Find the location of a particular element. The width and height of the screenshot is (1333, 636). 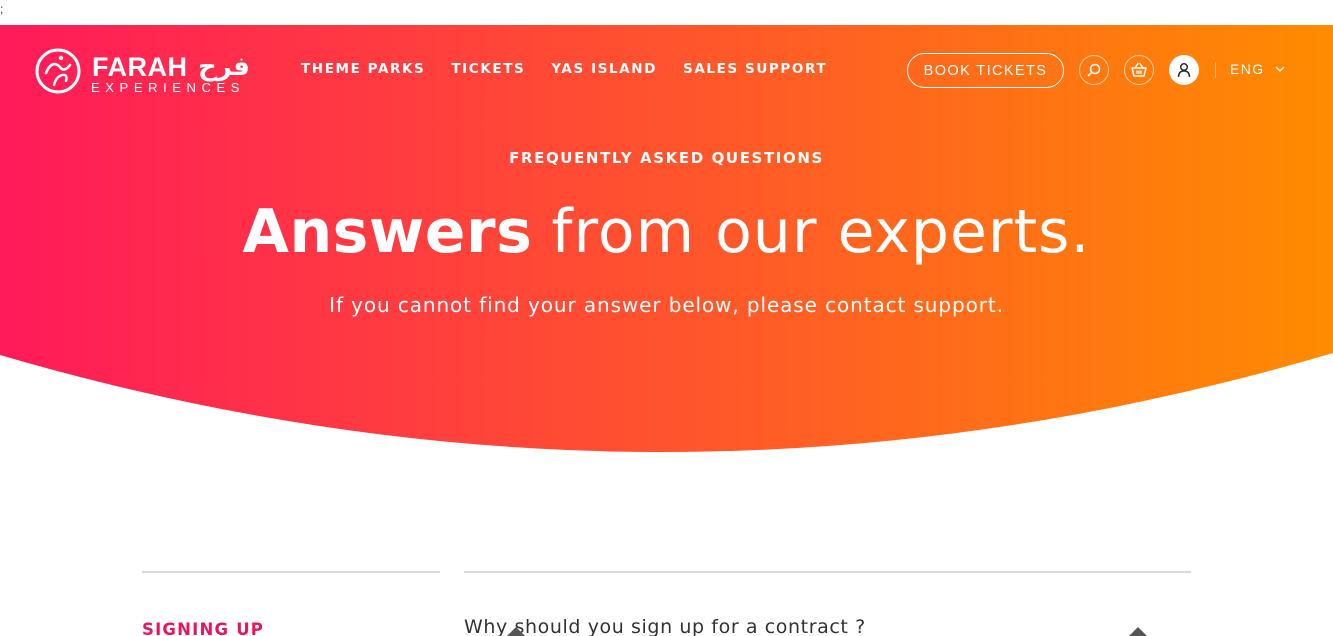

hero-eyebrow: FREQUENTLY ASKED QUESTIONS is located at coordinates (666, 158).